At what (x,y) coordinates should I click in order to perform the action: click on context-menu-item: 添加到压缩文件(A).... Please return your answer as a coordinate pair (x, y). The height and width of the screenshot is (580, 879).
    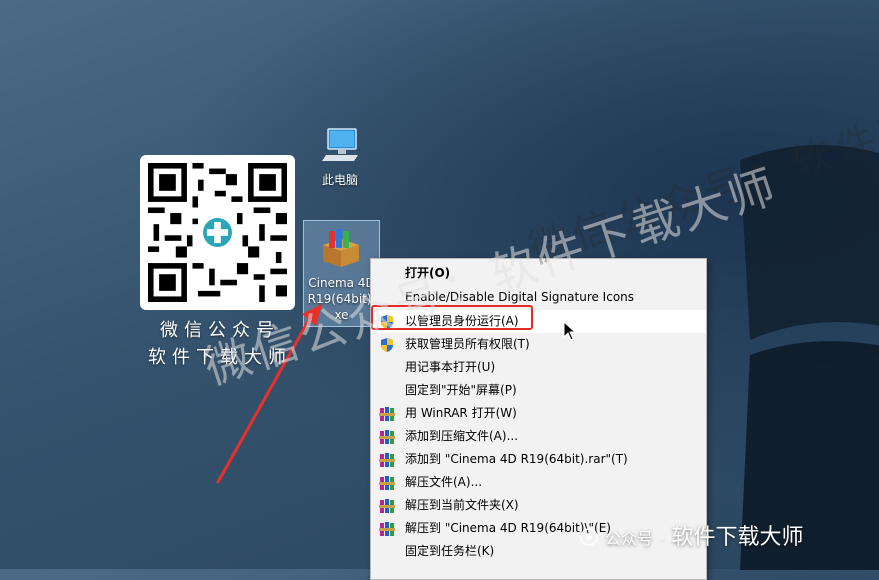
    Looking at the image, I should click on (538, 436).